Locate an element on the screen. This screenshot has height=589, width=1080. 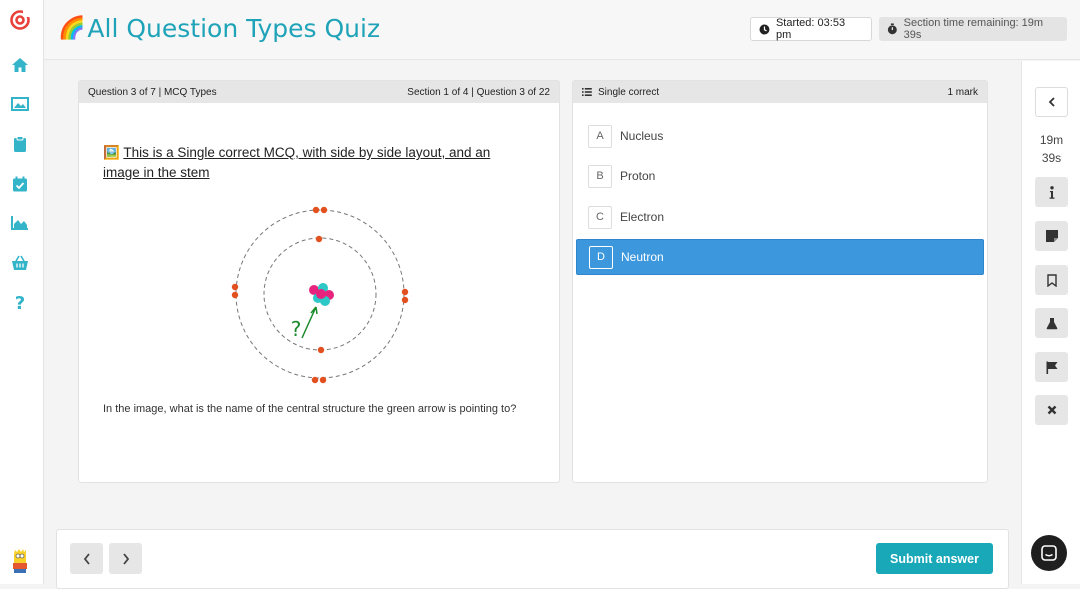
started-time-badge: Started: 03:53 pm is located at coordinates (811, 29).